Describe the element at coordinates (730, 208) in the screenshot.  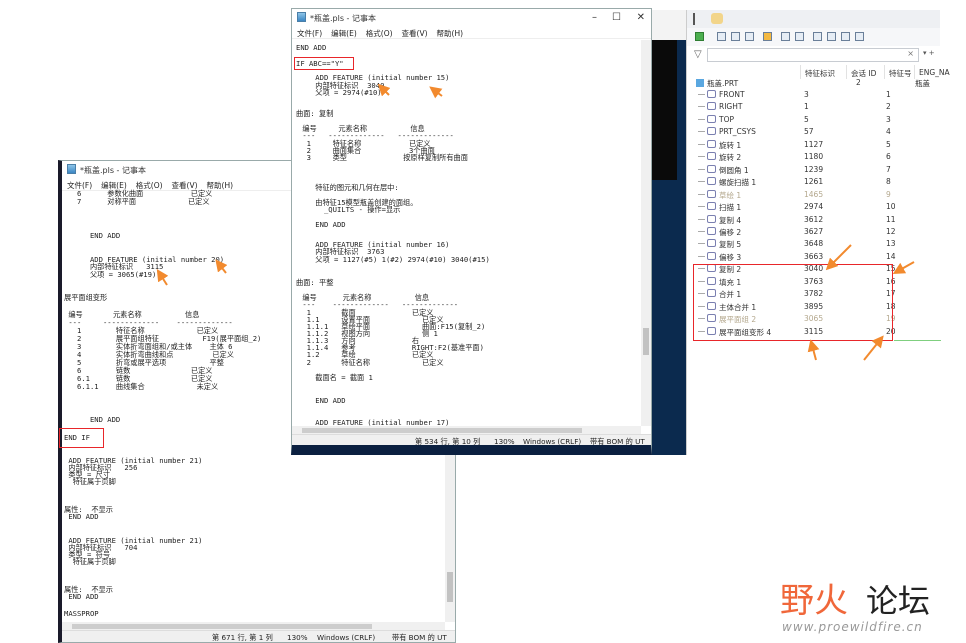
I see `feature-name: 扫描 1` at that location.